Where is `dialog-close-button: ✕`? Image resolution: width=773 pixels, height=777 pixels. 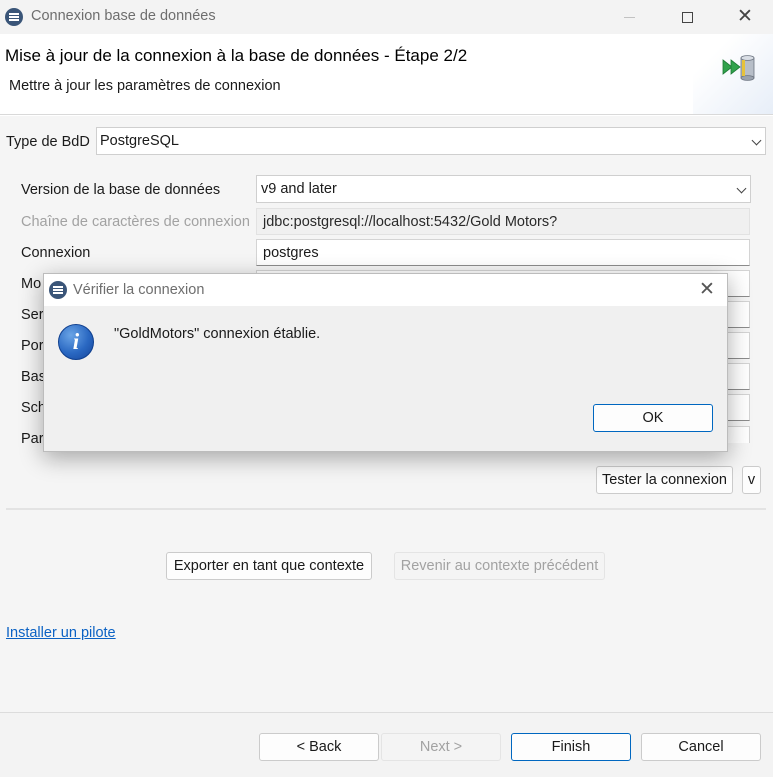 dialog-close-button: ✕ is located at coordinates (707, 290).